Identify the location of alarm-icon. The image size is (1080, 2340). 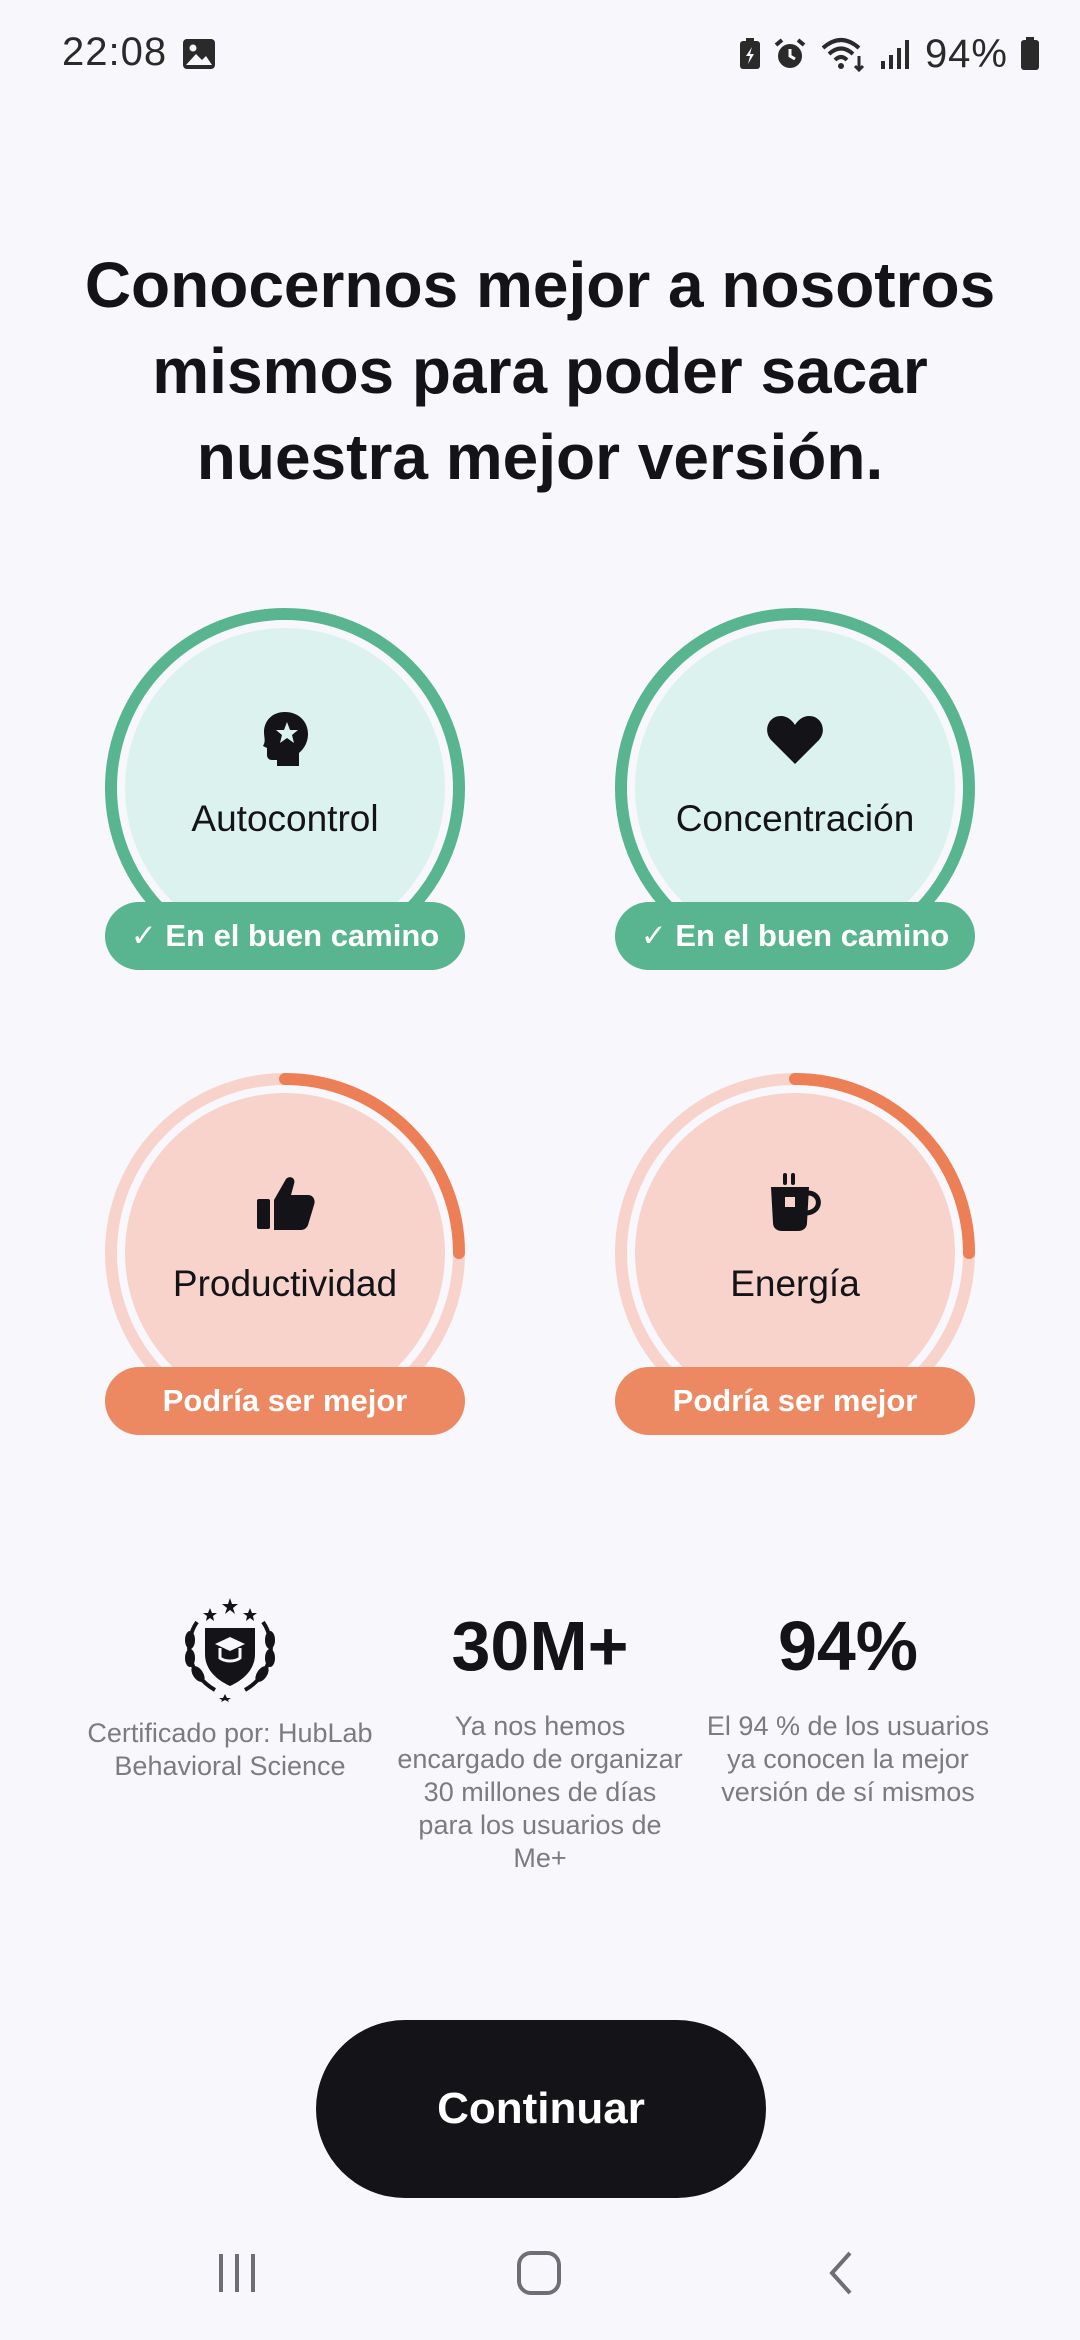
(790, 53).